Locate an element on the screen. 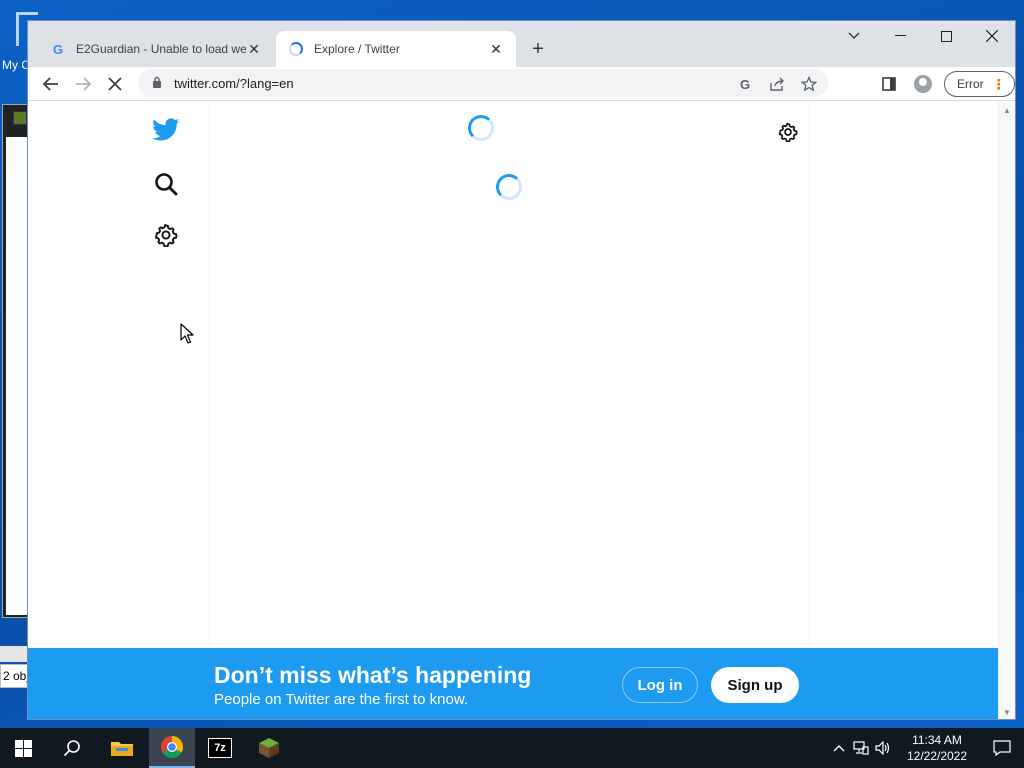 This screenshot has width=1024, height=768. error-label: Error is located at coordinates (970, 84).